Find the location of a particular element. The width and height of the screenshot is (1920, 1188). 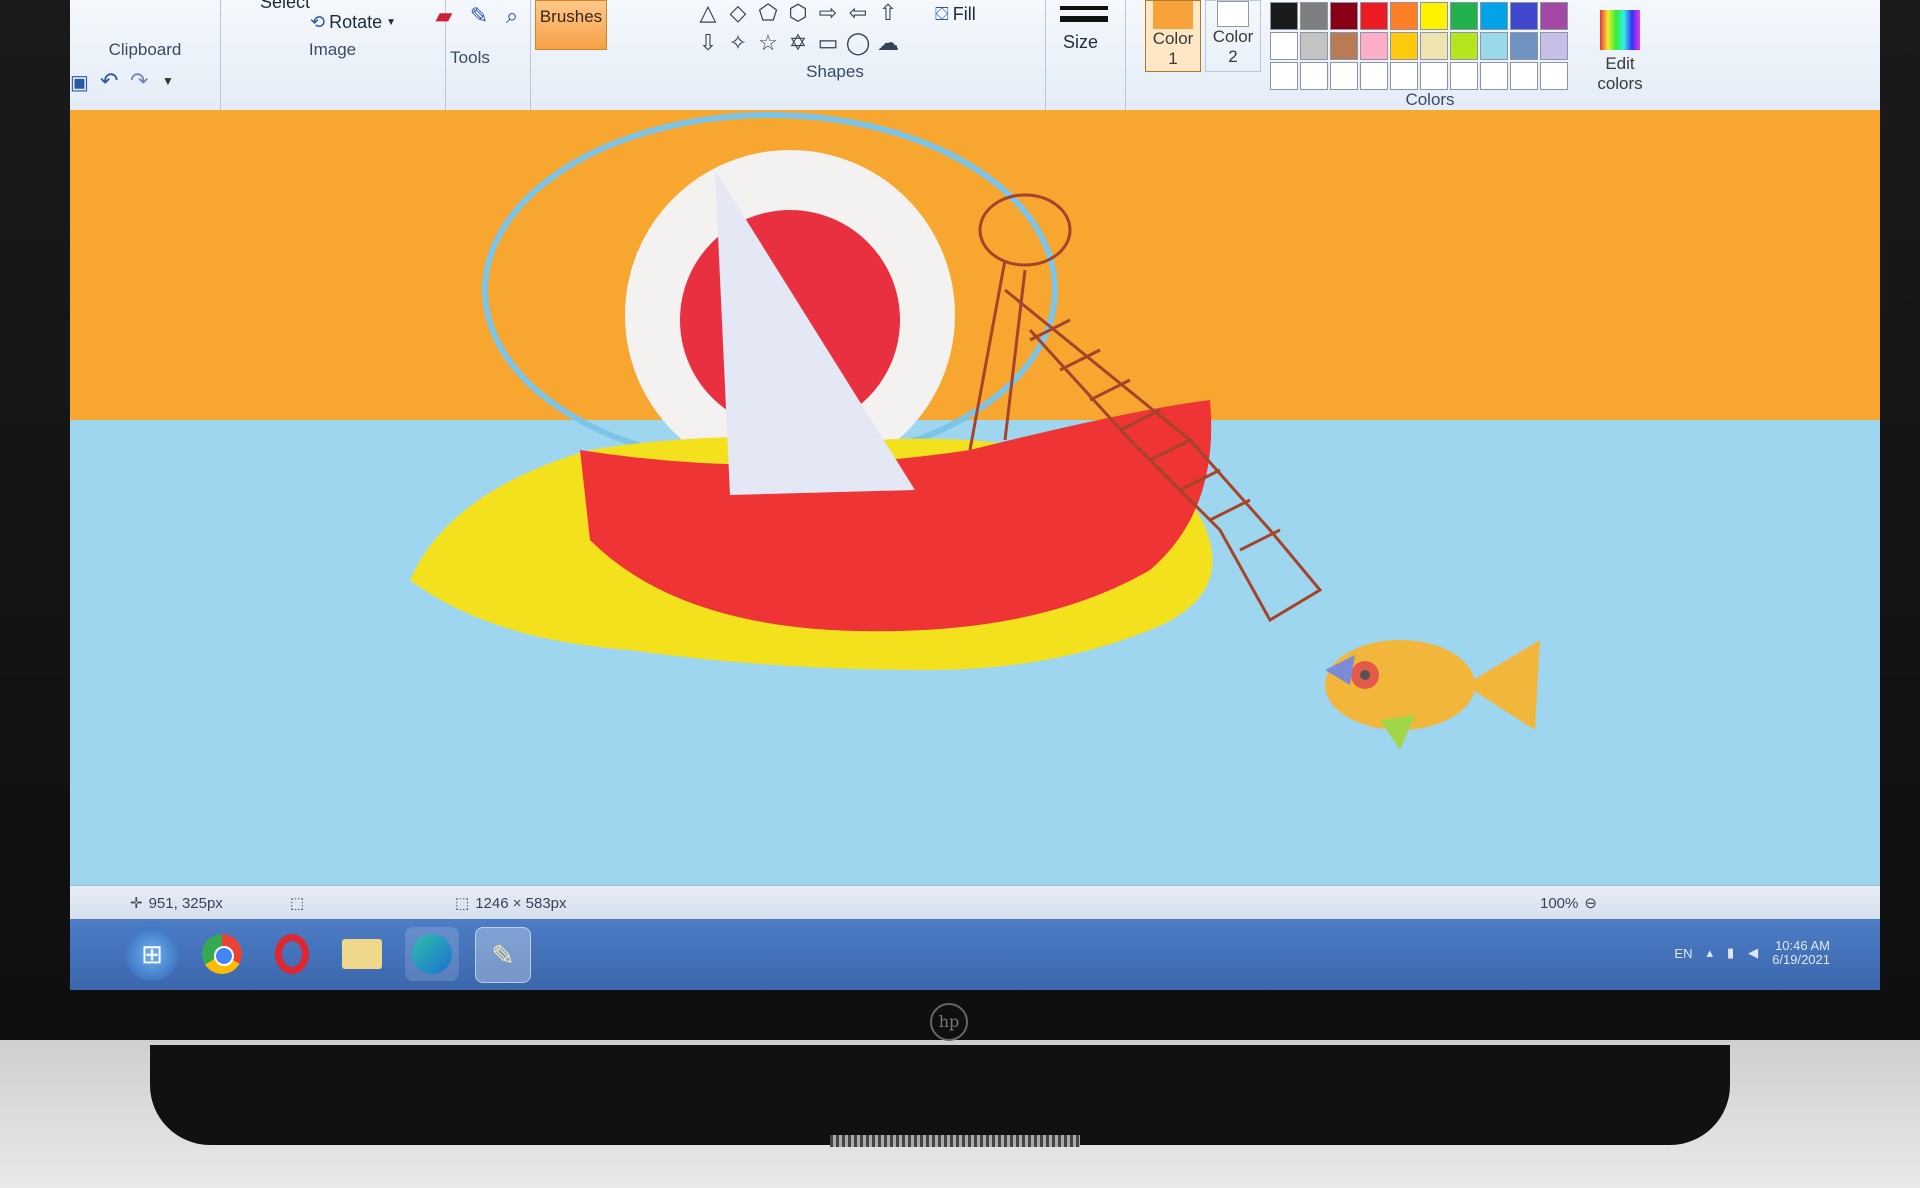

windows-logo-icon: ⊞ is located at coordinates (152, 953).